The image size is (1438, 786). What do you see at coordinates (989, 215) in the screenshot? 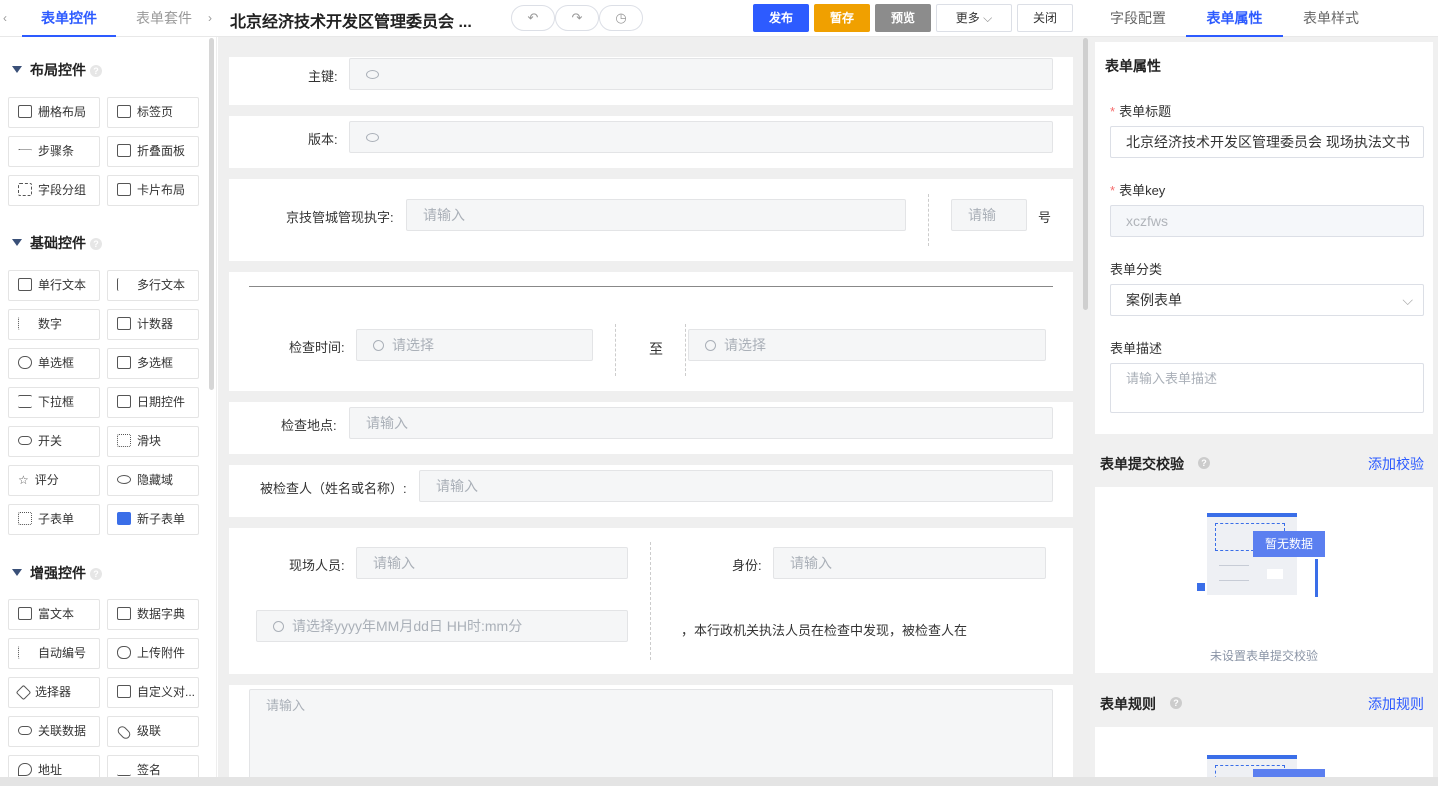
I see `number-input: 请输` at bounding box center [989, 215].